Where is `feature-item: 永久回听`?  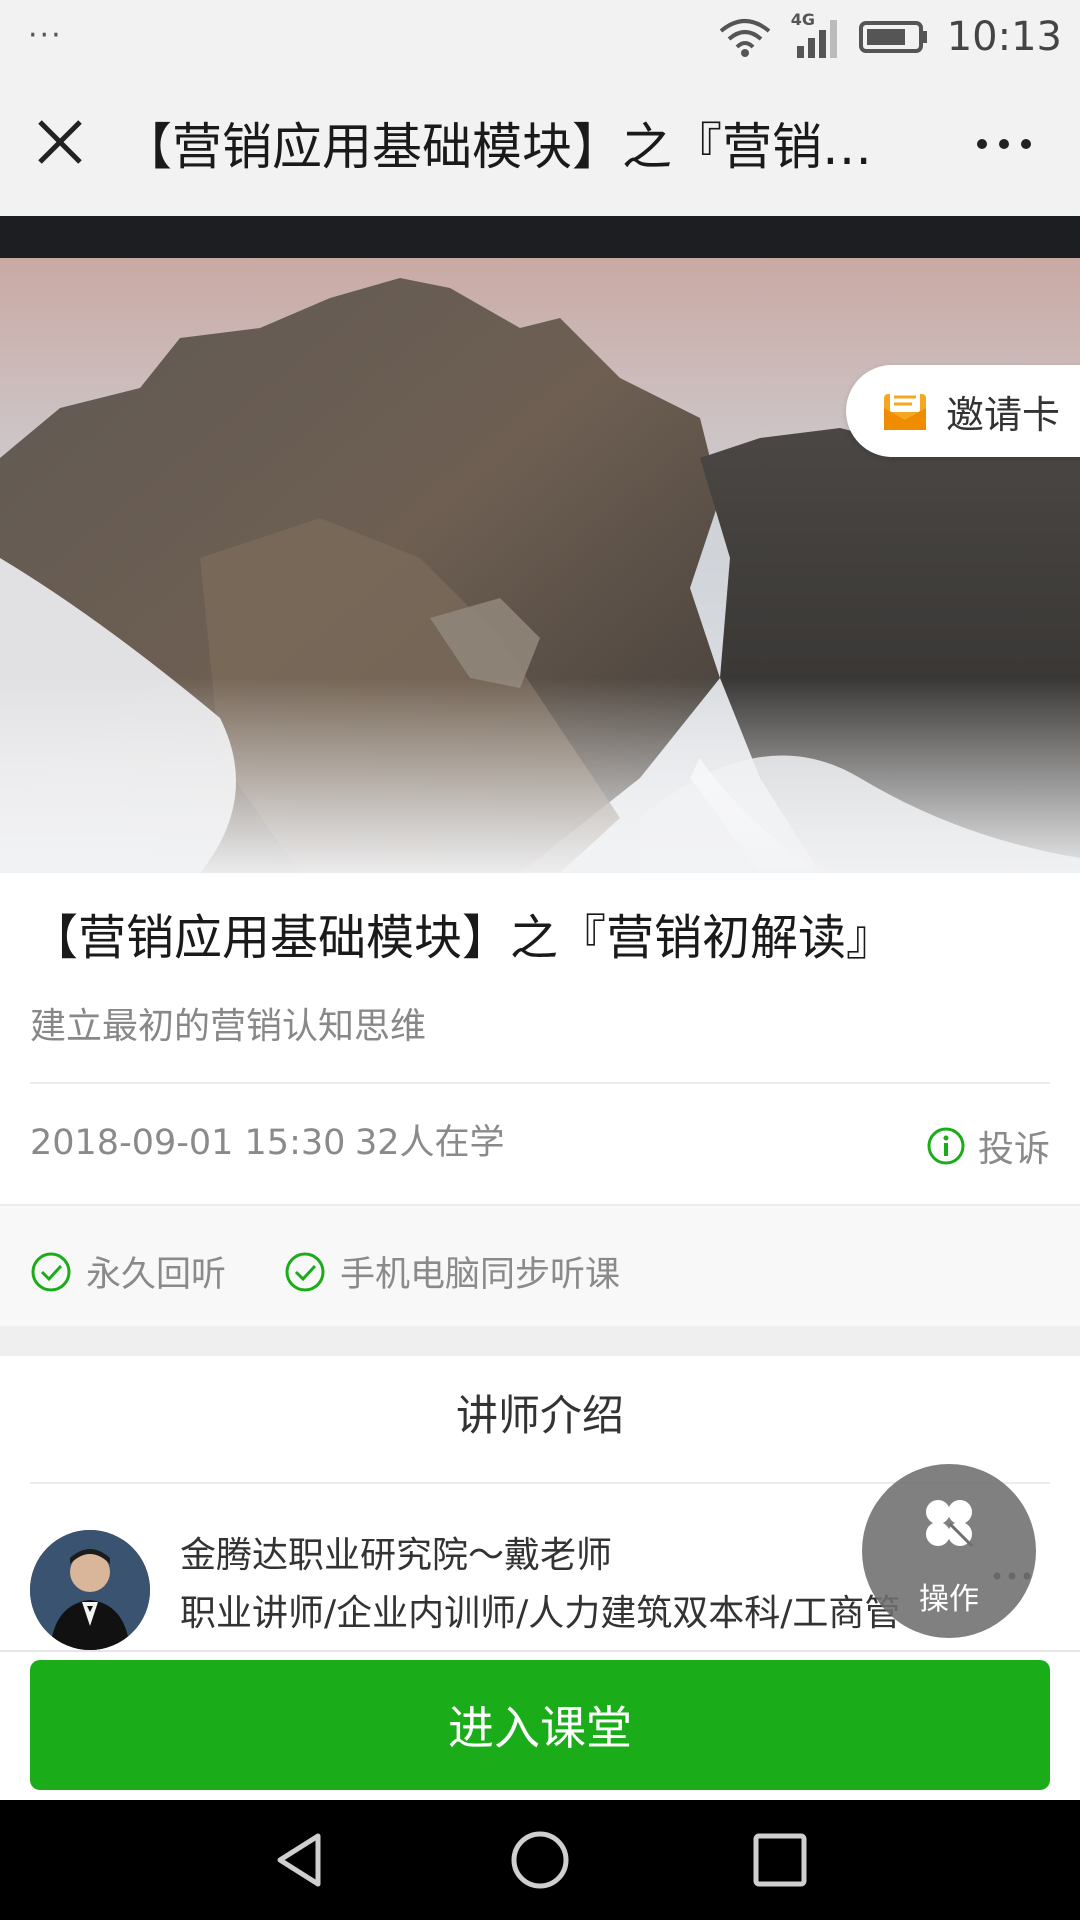
feature-item: 永久回听 is located at coordinates (128, 1271).